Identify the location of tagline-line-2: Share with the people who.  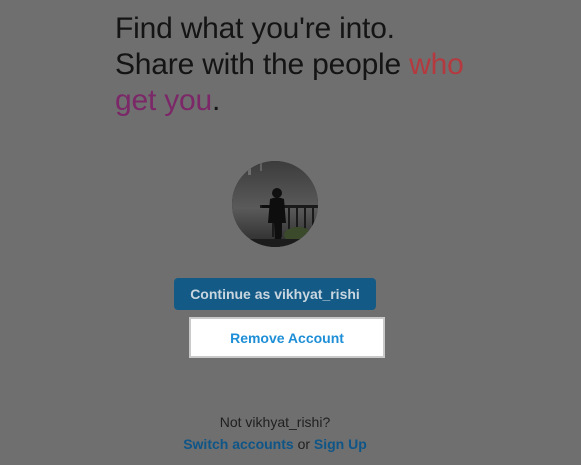
(335, 65).